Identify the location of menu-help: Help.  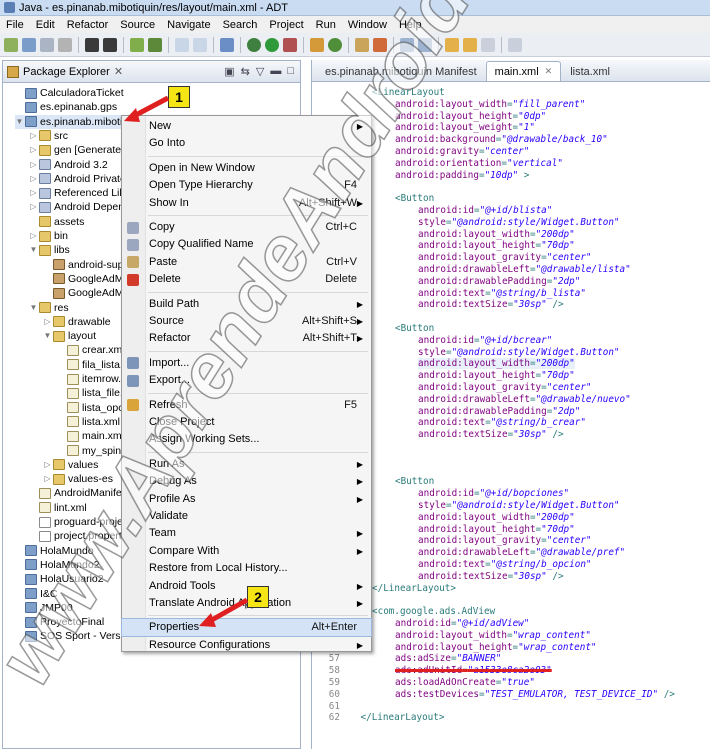
(410, 25).